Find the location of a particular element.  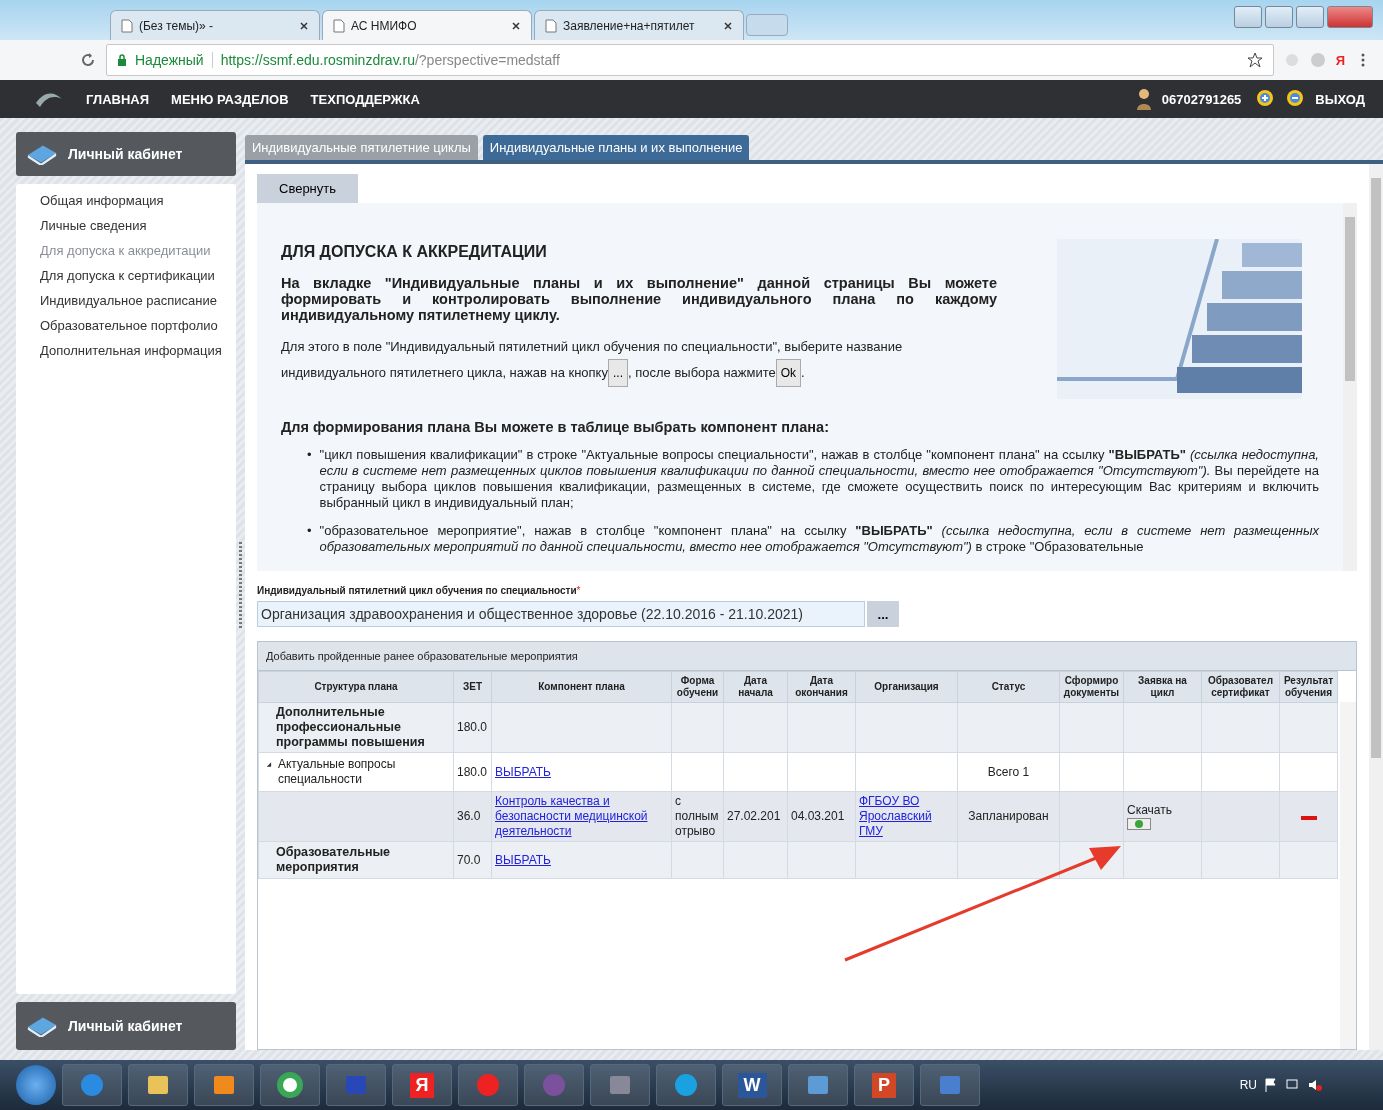

lead-paragraph: На вкладке "Индивидуальные планы и их выполнение" данной страницы Вы можете формировать и контролировать выполнение индивидуального плана по каждому индивидуальному пятилетнему циклу. is located at coordinates (639, 299).